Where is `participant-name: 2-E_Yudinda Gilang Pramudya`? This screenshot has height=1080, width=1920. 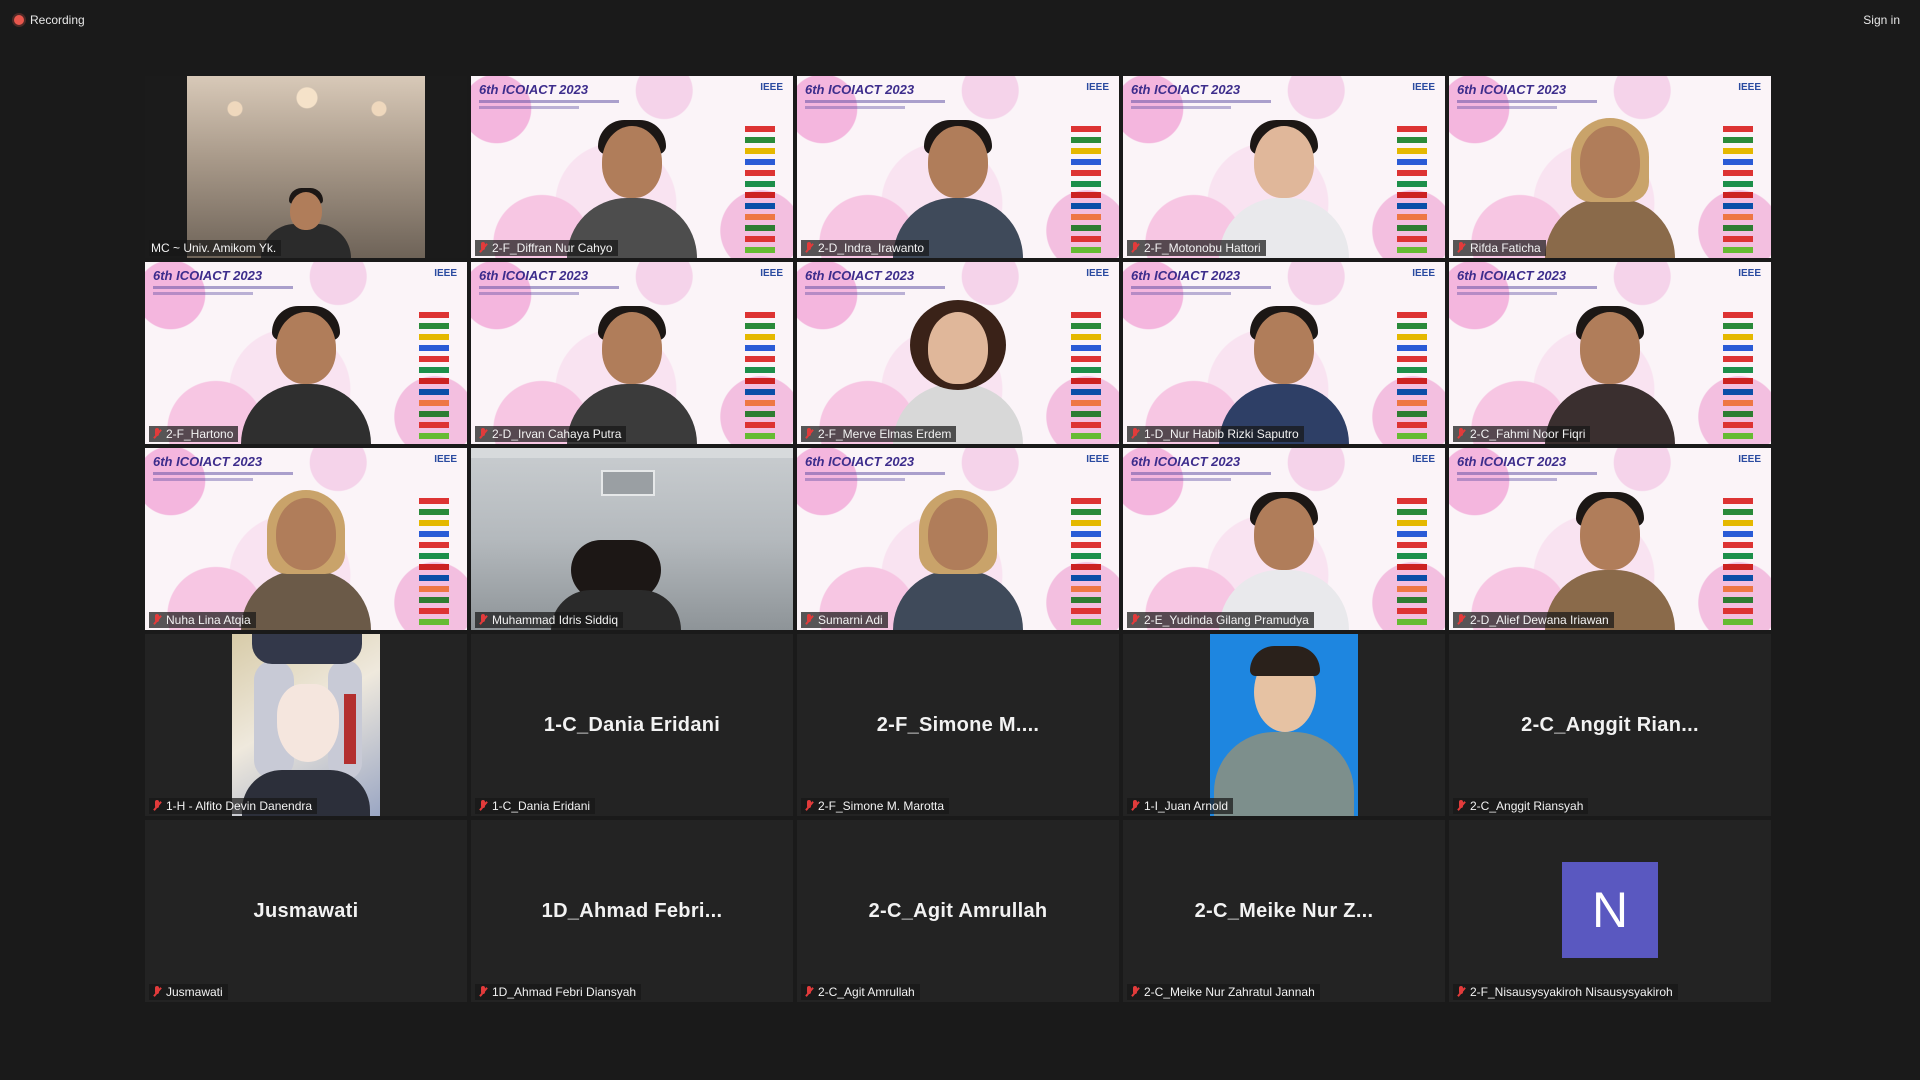
participant-name: 2-E_Yudinda Gilang Pramudya is located at coordinates (1226, 620).